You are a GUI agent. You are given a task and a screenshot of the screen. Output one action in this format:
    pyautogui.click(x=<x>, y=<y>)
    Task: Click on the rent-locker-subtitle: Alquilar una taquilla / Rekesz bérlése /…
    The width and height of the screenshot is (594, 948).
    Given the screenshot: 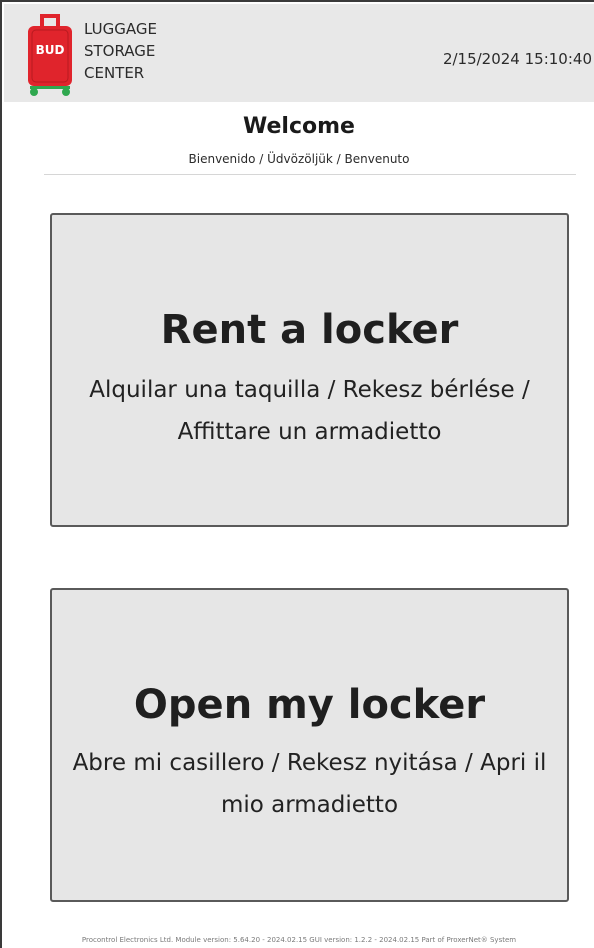 What is the action you would take?
    pyautogui.click(x=309, y=411)
    